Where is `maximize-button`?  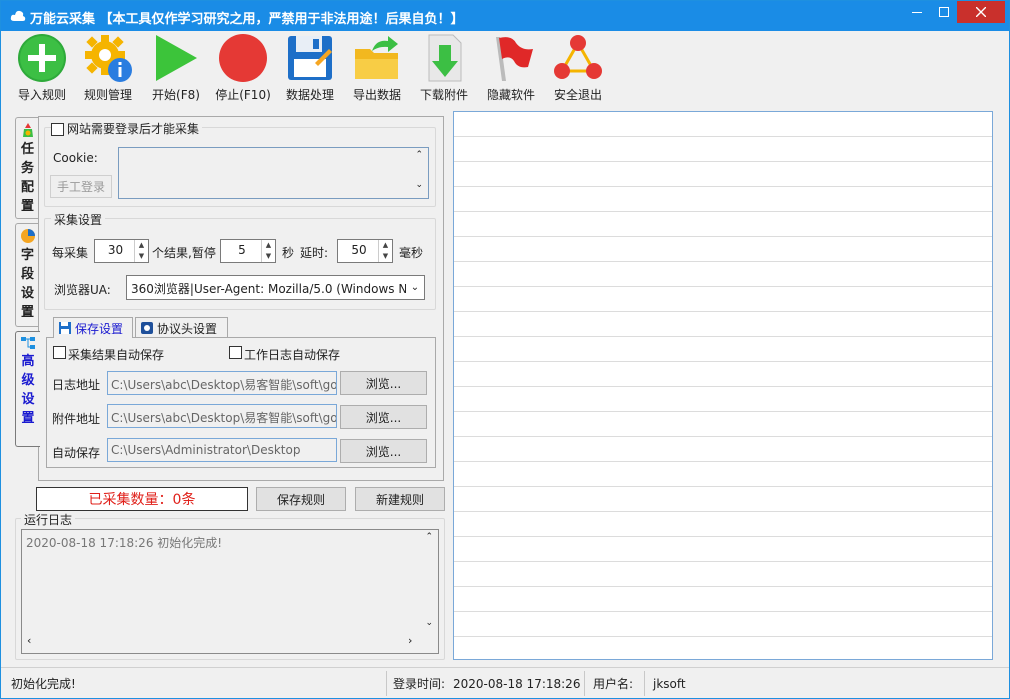
maximize-button is located at coordinates (944, 12).